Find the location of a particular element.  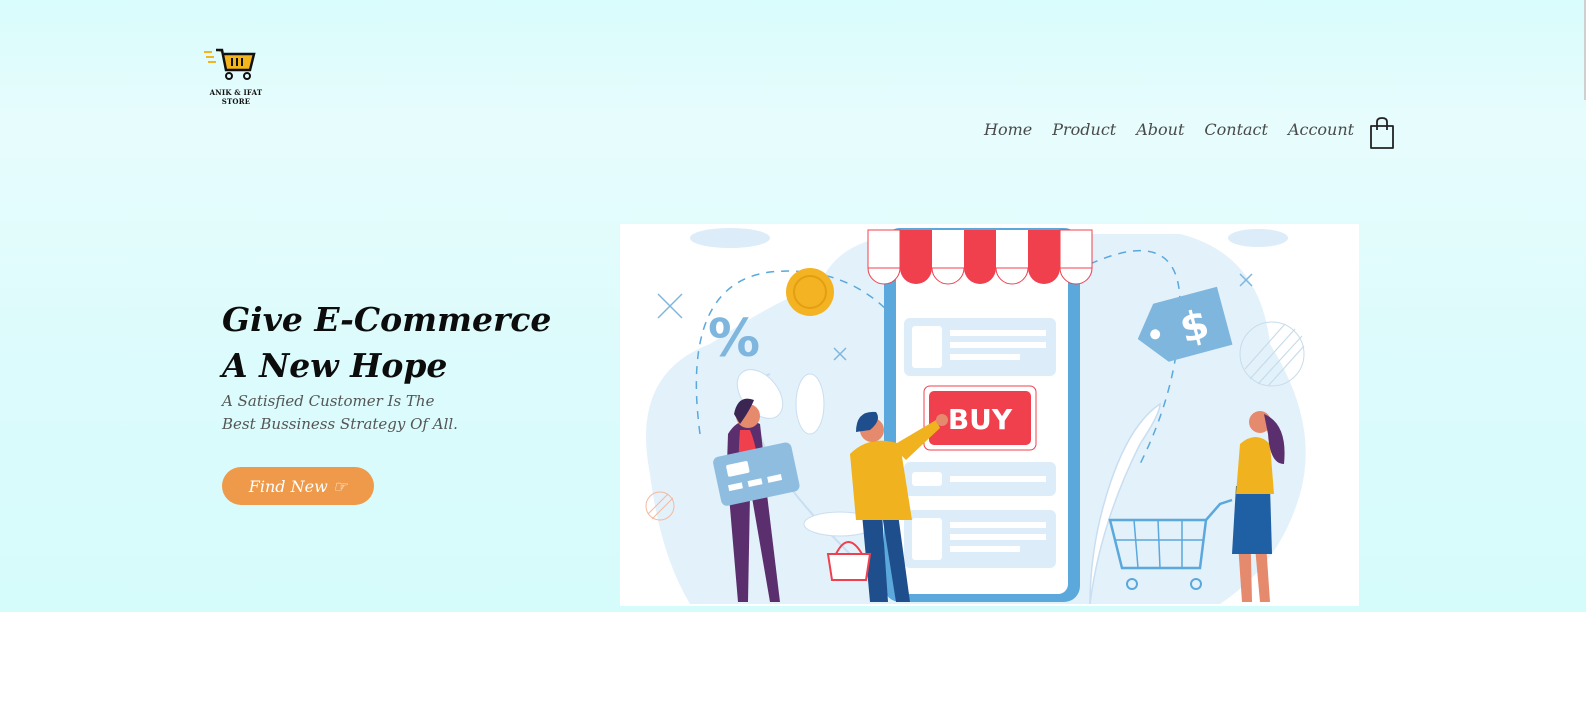

find-new-button: Find New ☞ is located at coordinates (298, 486).